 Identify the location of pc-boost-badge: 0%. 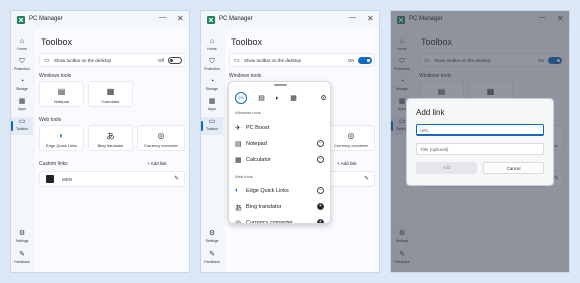
(241, 98).